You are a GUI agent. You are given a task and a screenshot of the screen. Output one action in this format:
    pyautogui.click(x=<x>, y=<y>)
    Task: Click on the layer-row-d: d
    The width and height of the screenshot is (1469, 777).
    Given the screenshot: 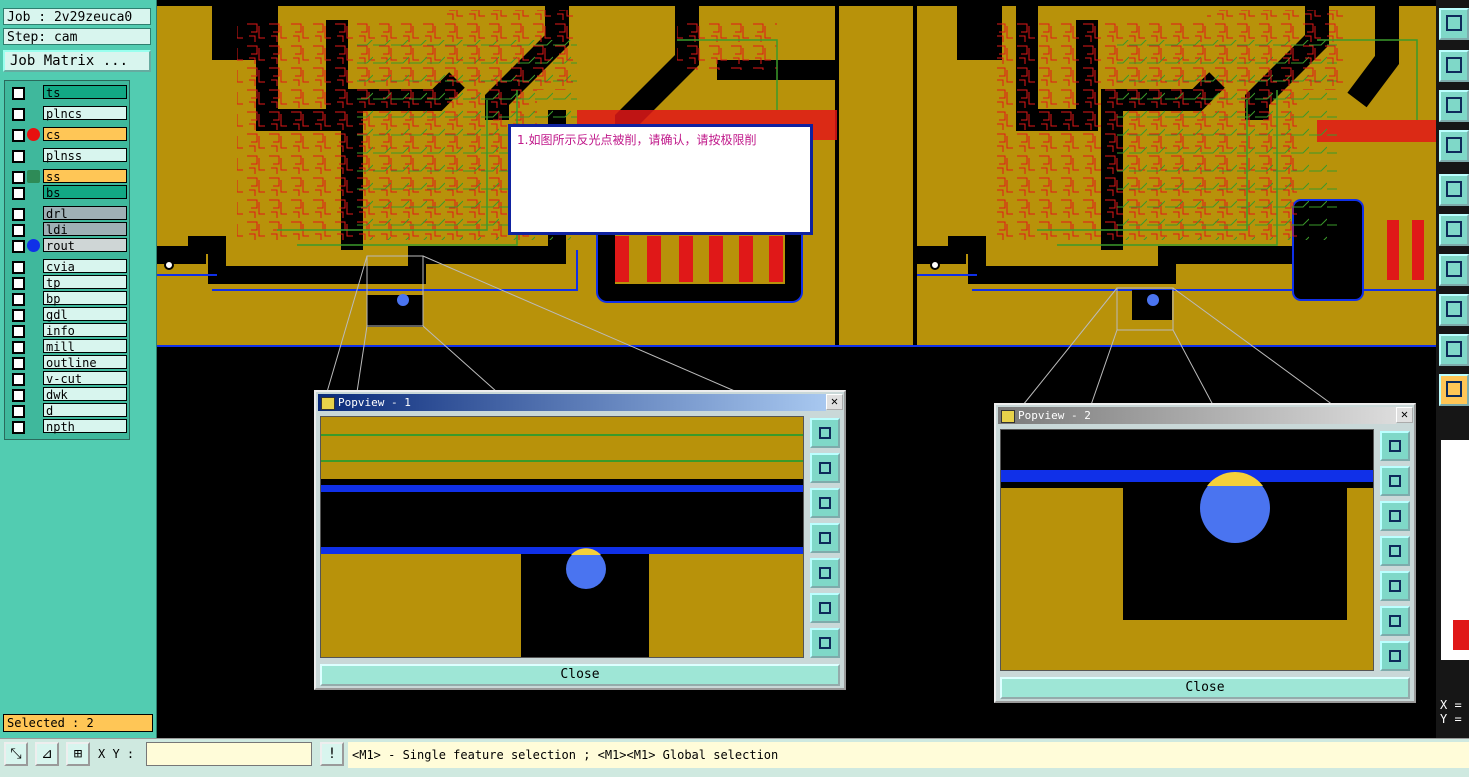 What is the action you would take?
    pyautogui.click(x=68, y=410)
    